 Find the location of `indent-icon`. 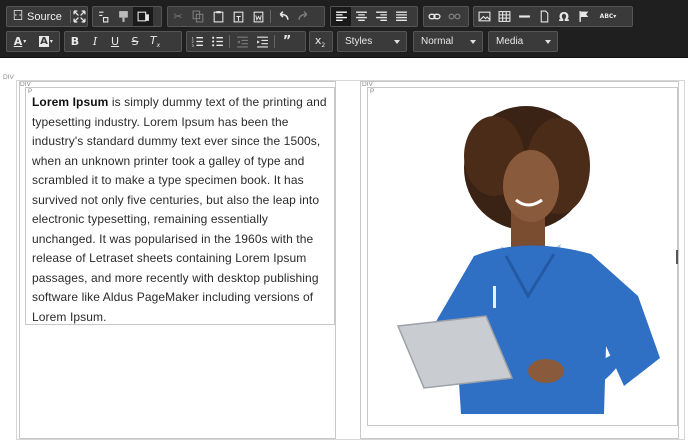

indent-icon is located at coordinates (262, 42).